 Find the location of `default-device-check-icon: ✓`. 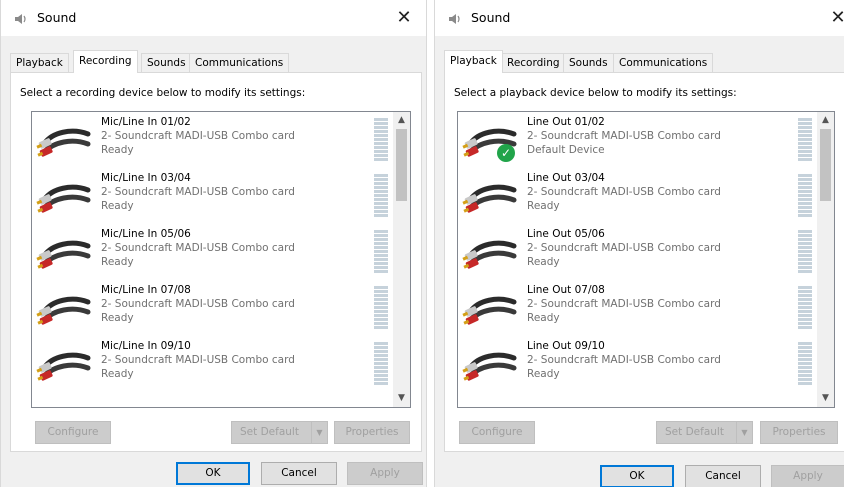

default-device-check-icon: ✓ is located at coordinates (506, 153).